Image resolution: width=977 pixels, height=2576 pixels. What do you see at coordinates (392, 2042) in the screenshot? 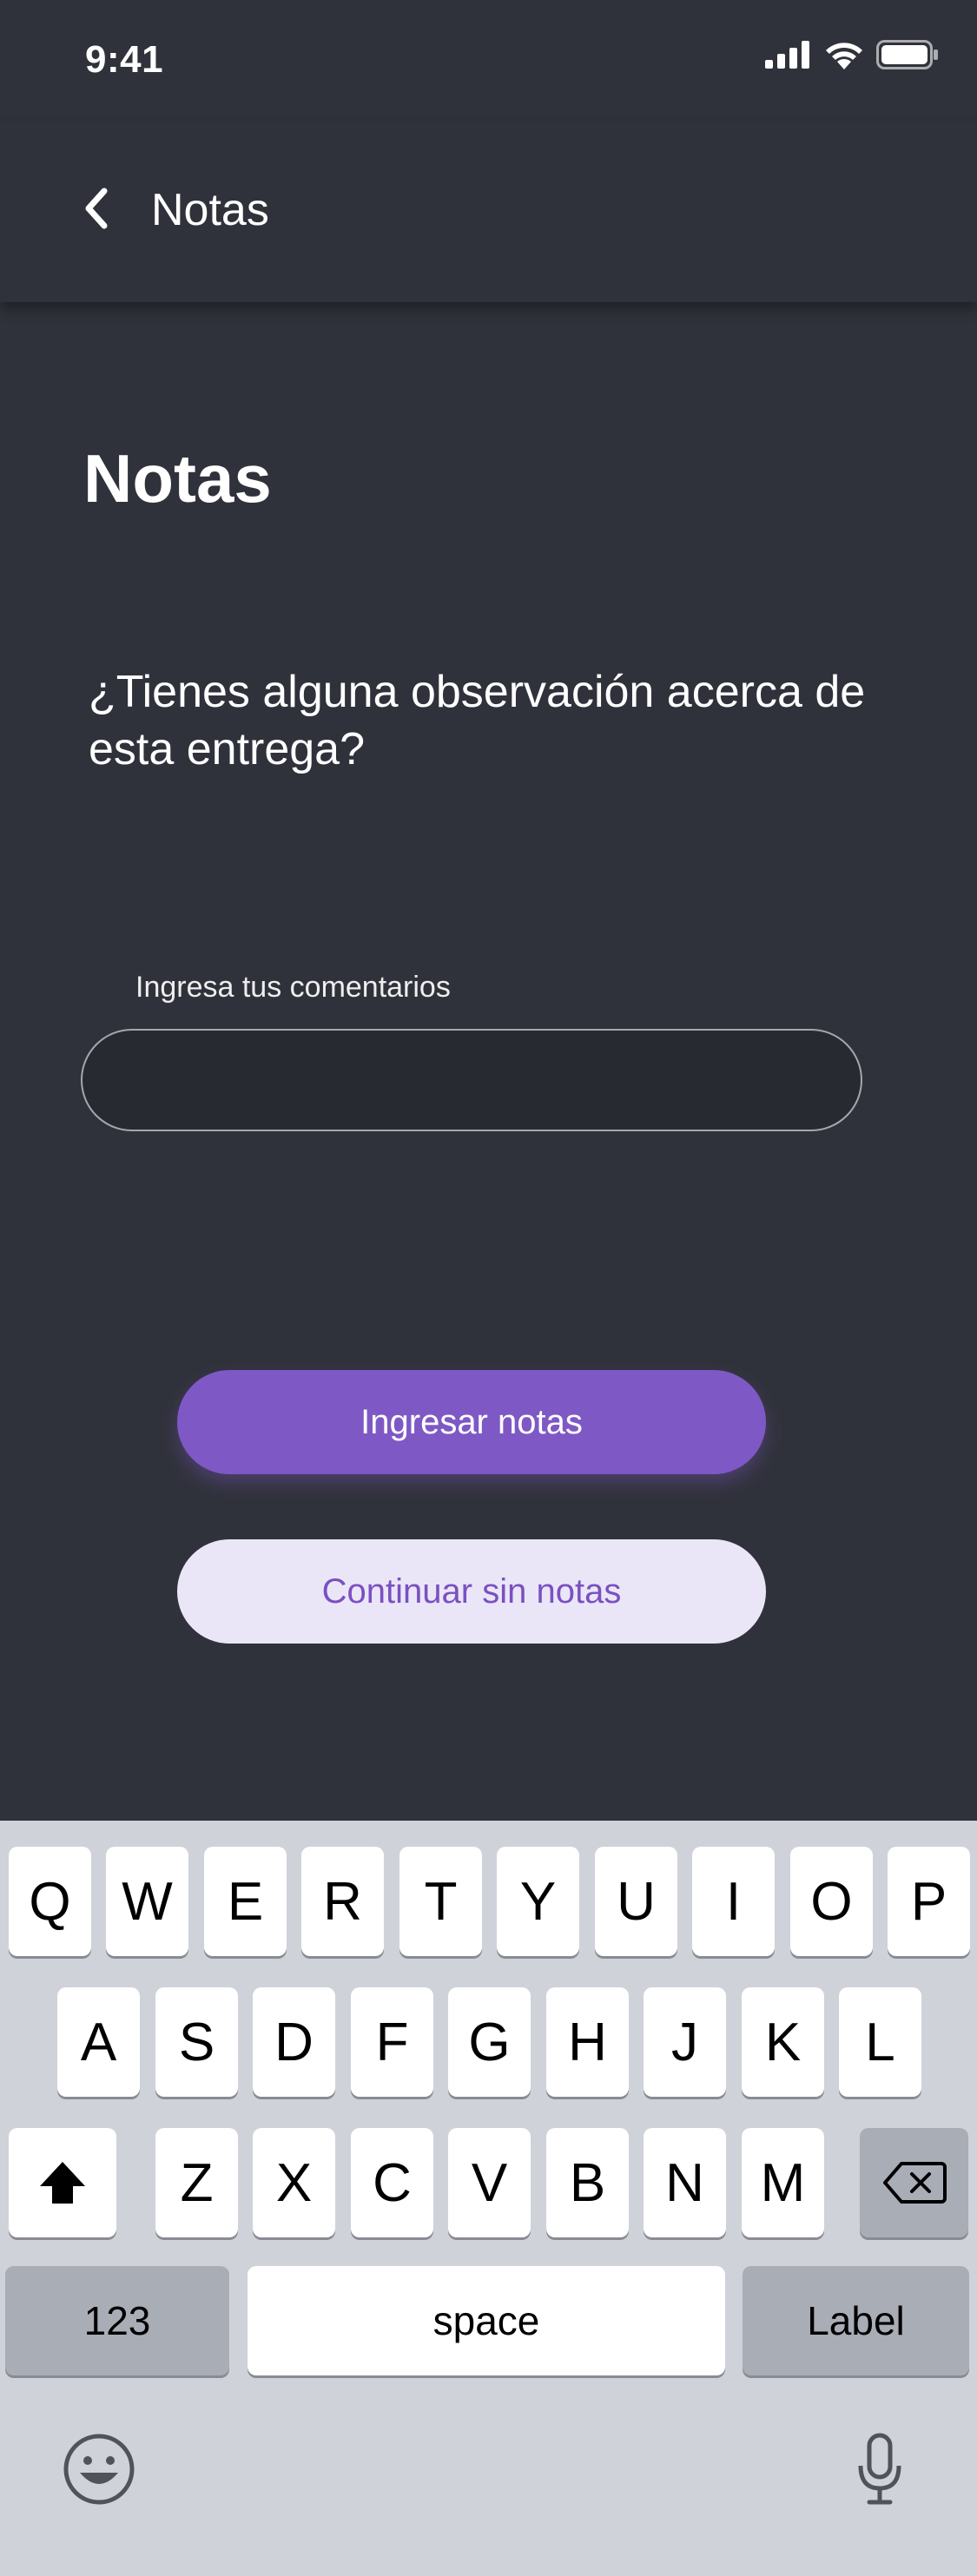
I see `key-f: F` at bounding box center [392, 2042].